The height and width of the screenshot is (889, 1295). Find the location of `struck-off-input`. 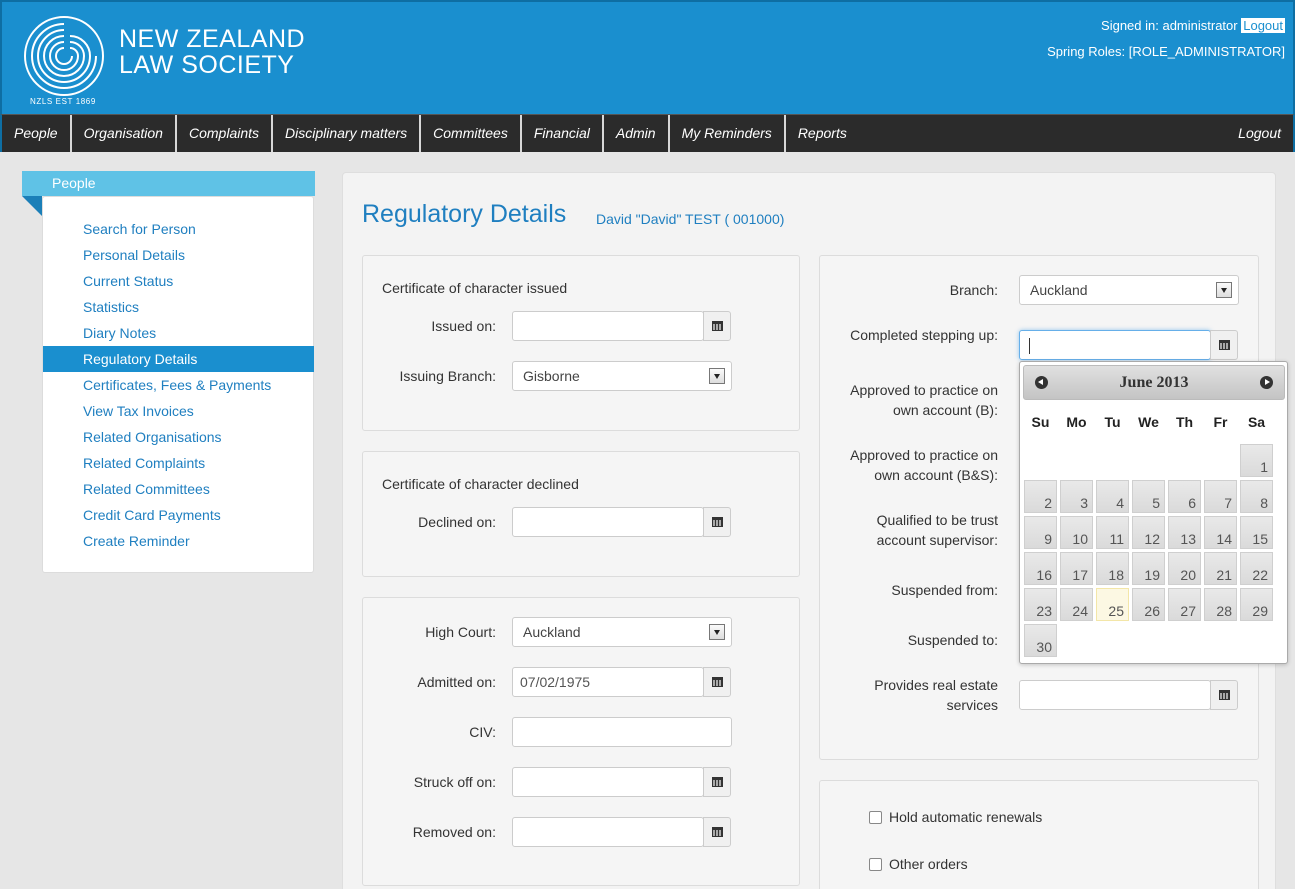

struck-off-input is located at coordinates (608, 782).